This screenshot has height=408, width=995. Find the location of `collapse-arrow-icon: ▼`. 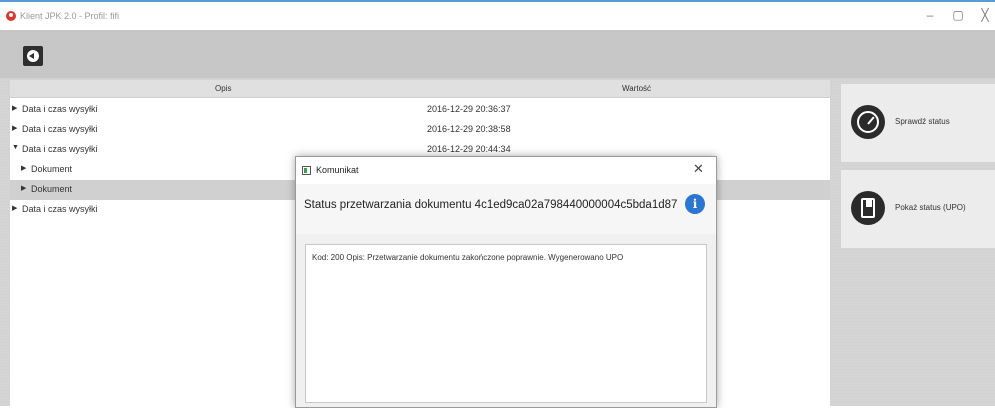

collapse-arrow-icon: ▼ is located at coordinates (15, 147).